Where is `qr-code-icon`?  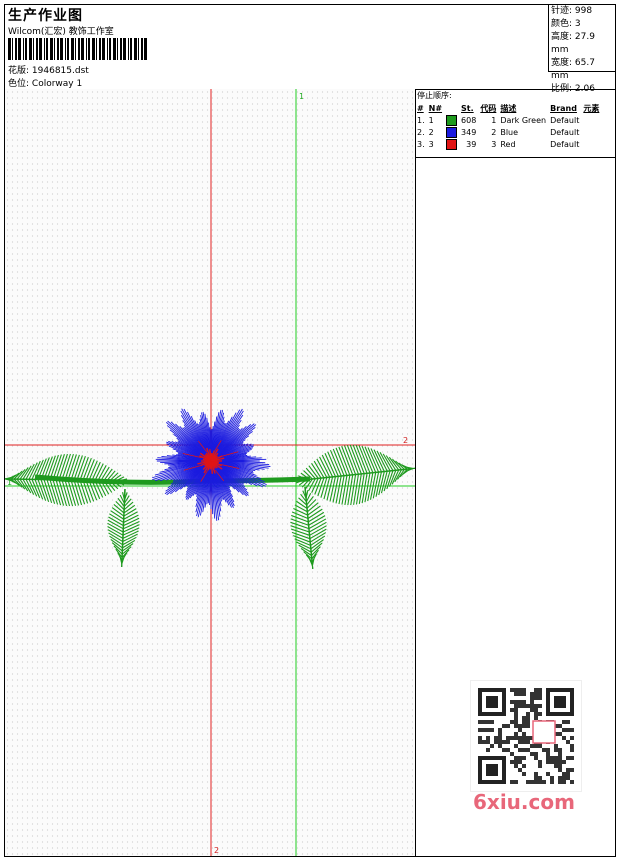
qr-code-icon is located at coordinates (526, 736).